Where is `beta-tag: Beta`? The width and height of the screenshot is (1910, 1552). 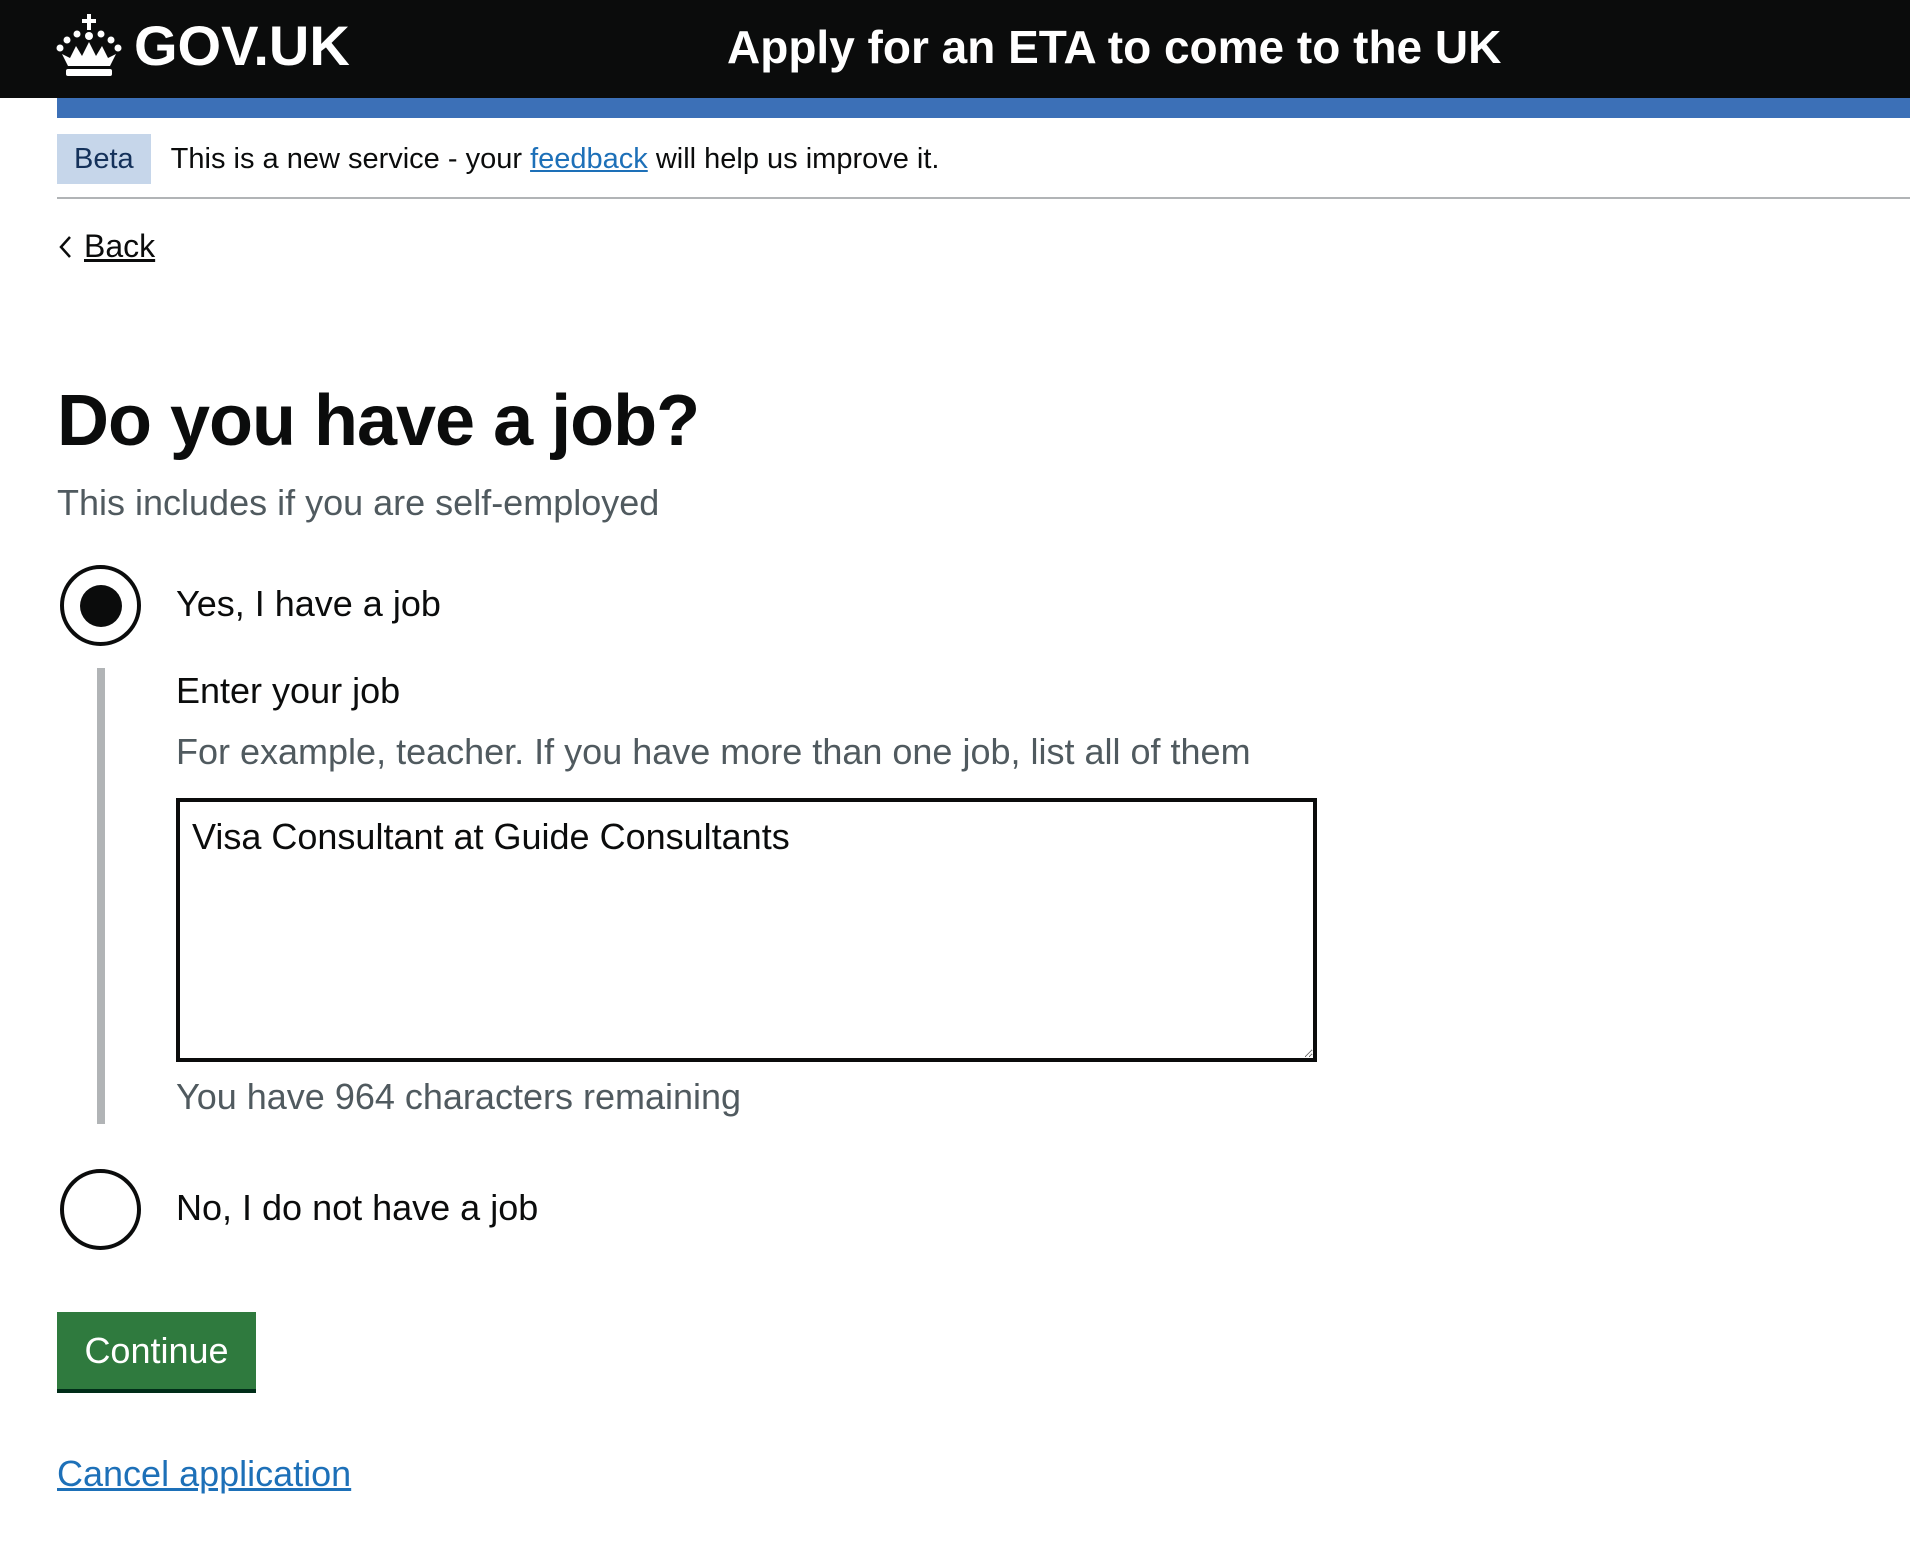 beta-tag: Beta is located at coordinates (104, 159).